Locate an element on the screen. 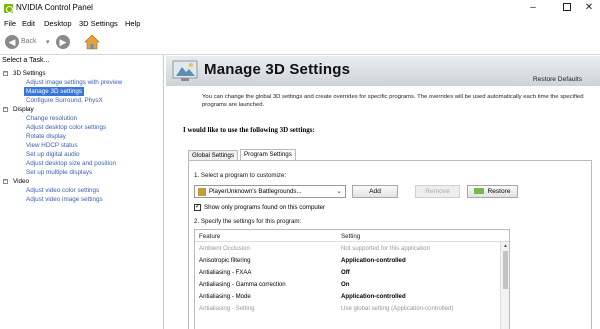 Image resolution: width=600 pixels, height=329 pixels. add-button: Add is located at coordinates (375, 191).